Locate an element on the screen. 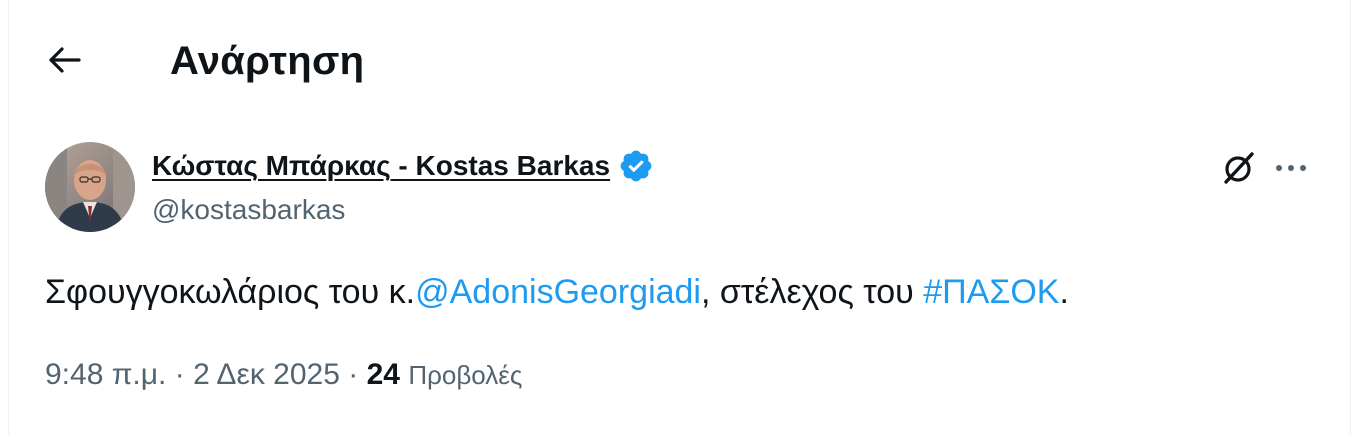 This screenshot has width=1360, height=435. tweet-text-part: Σφουγγοκωλάριος του κ. is located at coordinates (230, 292).